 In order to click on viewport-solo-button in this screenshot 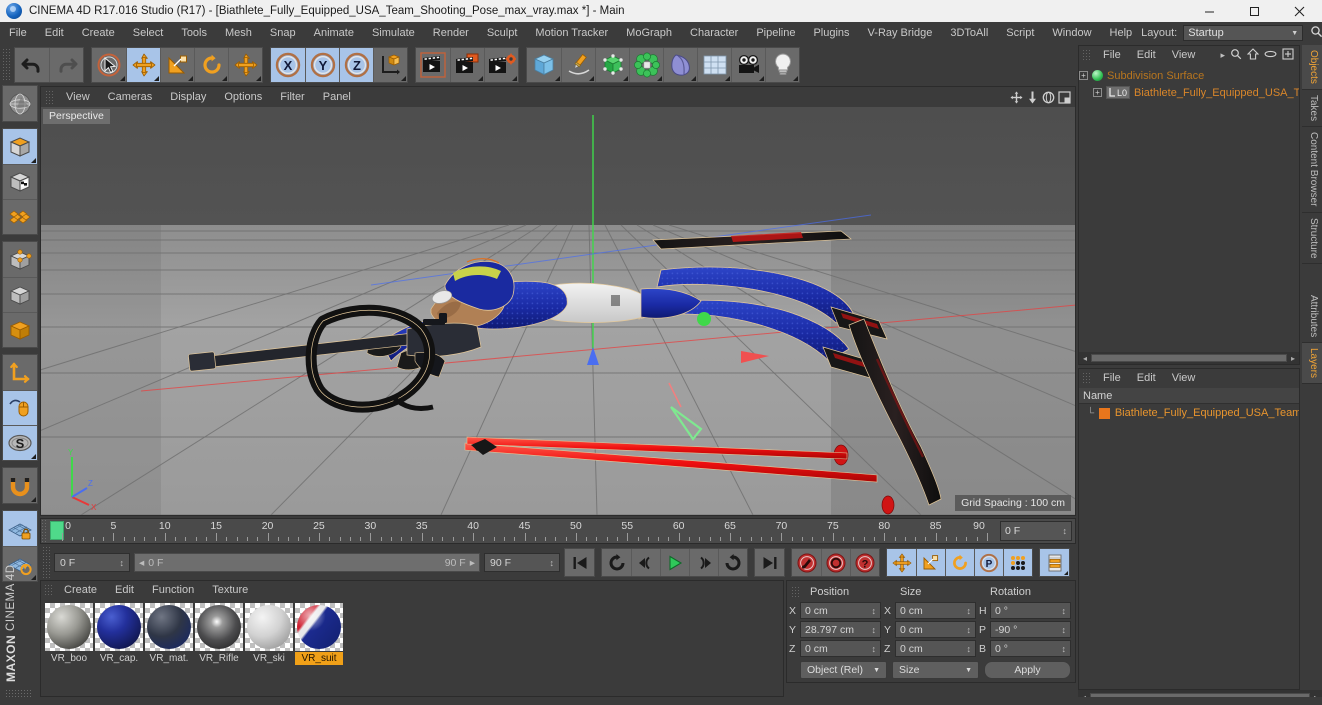, I will do `click(20, 407)`.